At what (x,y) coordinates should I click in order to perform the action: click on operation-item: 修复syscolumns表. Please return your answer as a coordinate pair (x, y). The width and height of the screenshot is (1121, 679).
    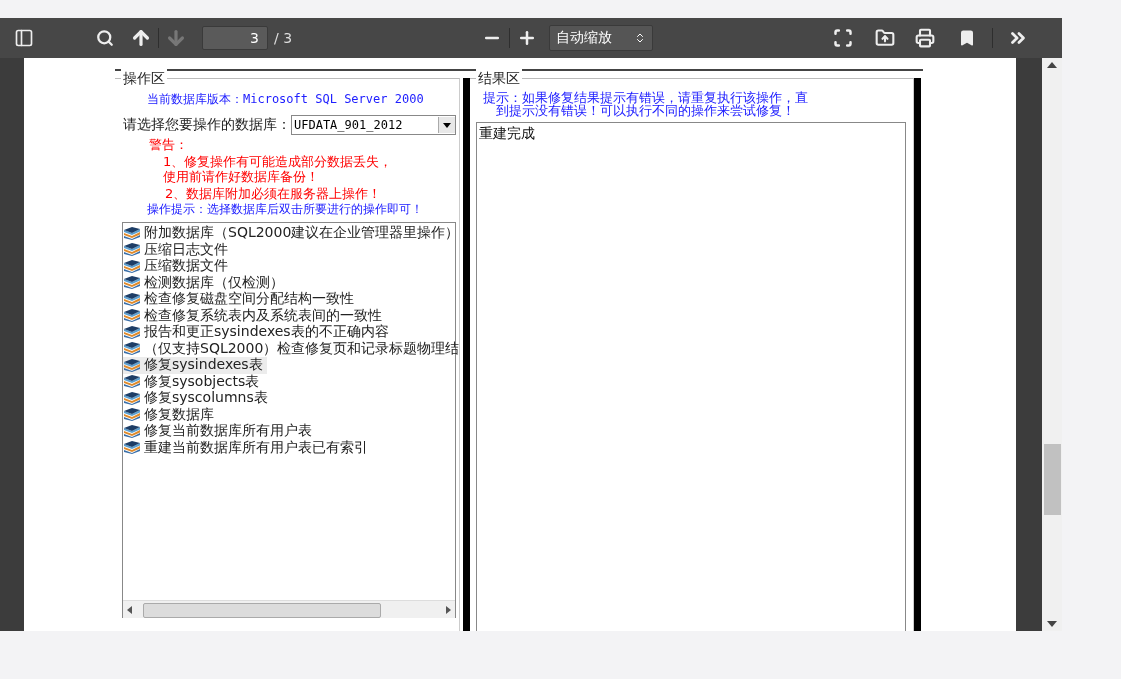
    Looking at the image, I should click on (197, 398).